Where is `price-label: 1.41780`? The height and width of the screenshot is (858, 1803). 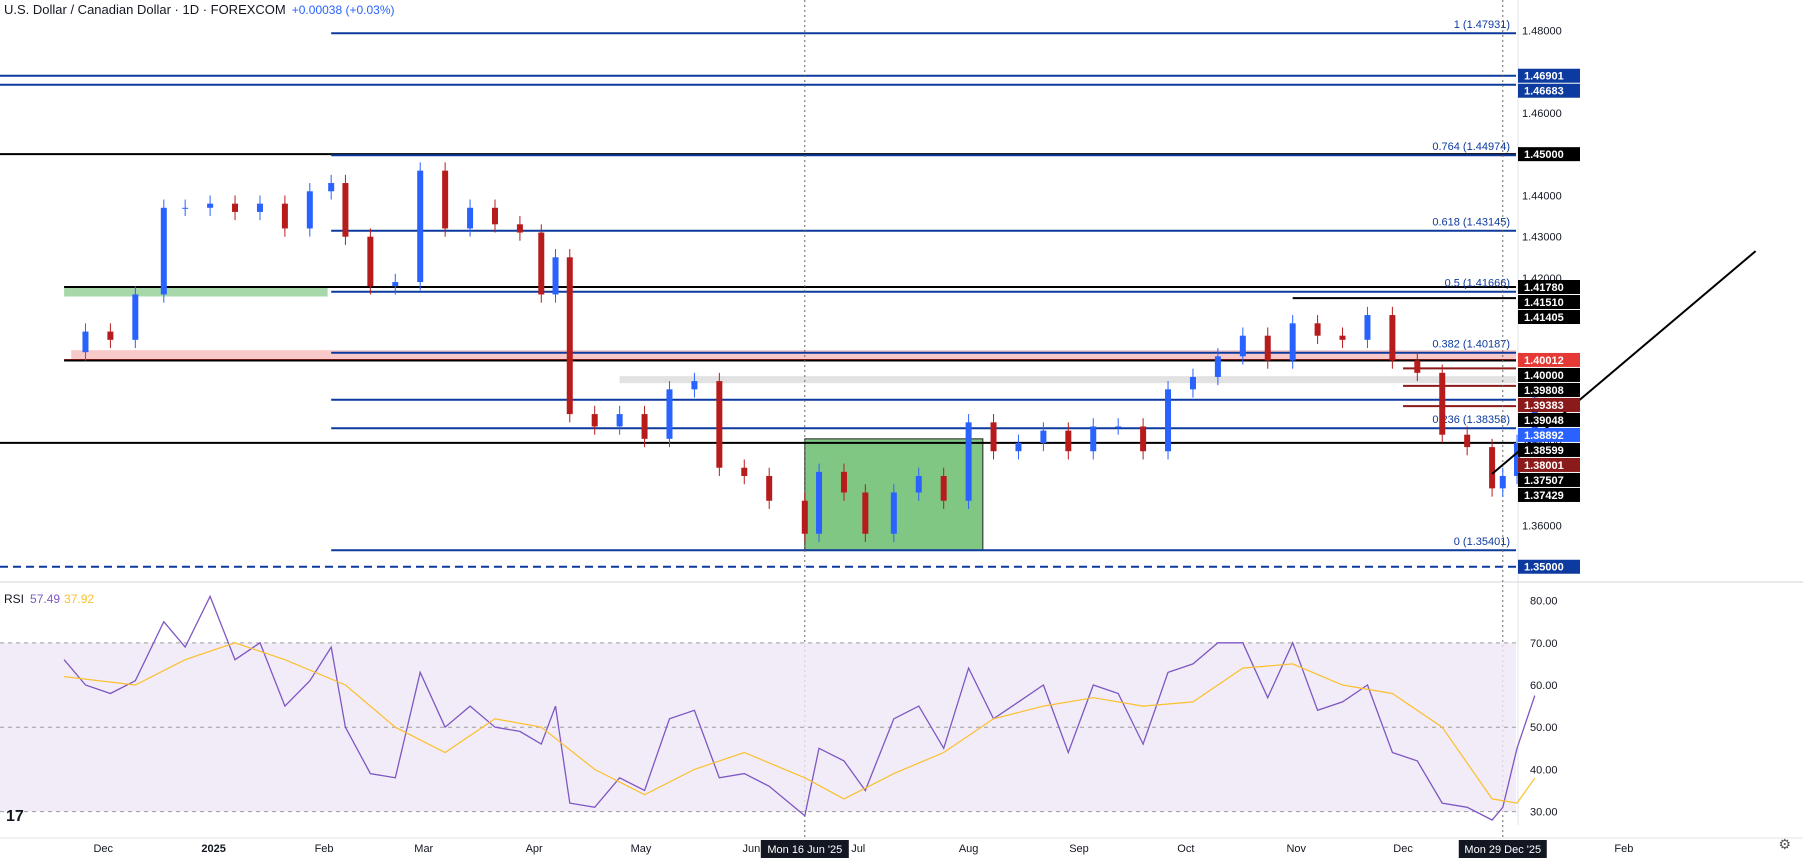 price-label: 1.41780 is located at coordinates (1544, 288).